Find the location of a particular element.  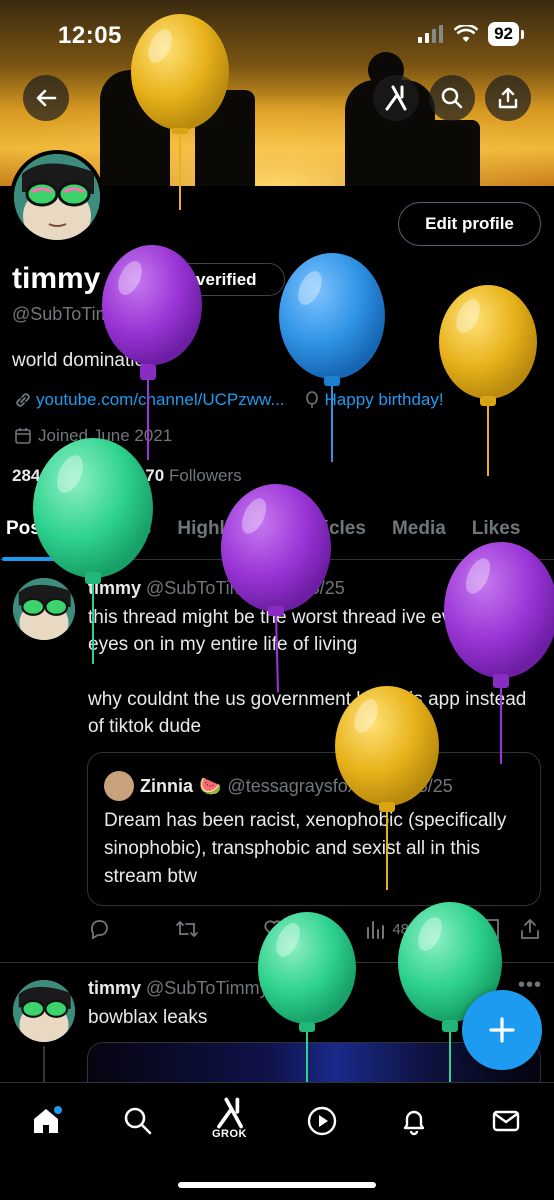

battery-indicator: 92 is located at coordinates (503, 34).